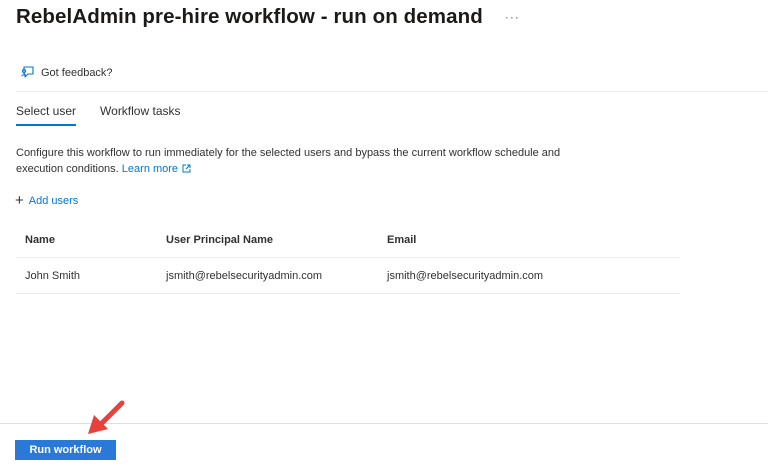 This screenshot has height=472, width=768. Describe the element at coordinates (19, 200) in the screenshot. I see `plus-icon: +` at that location.